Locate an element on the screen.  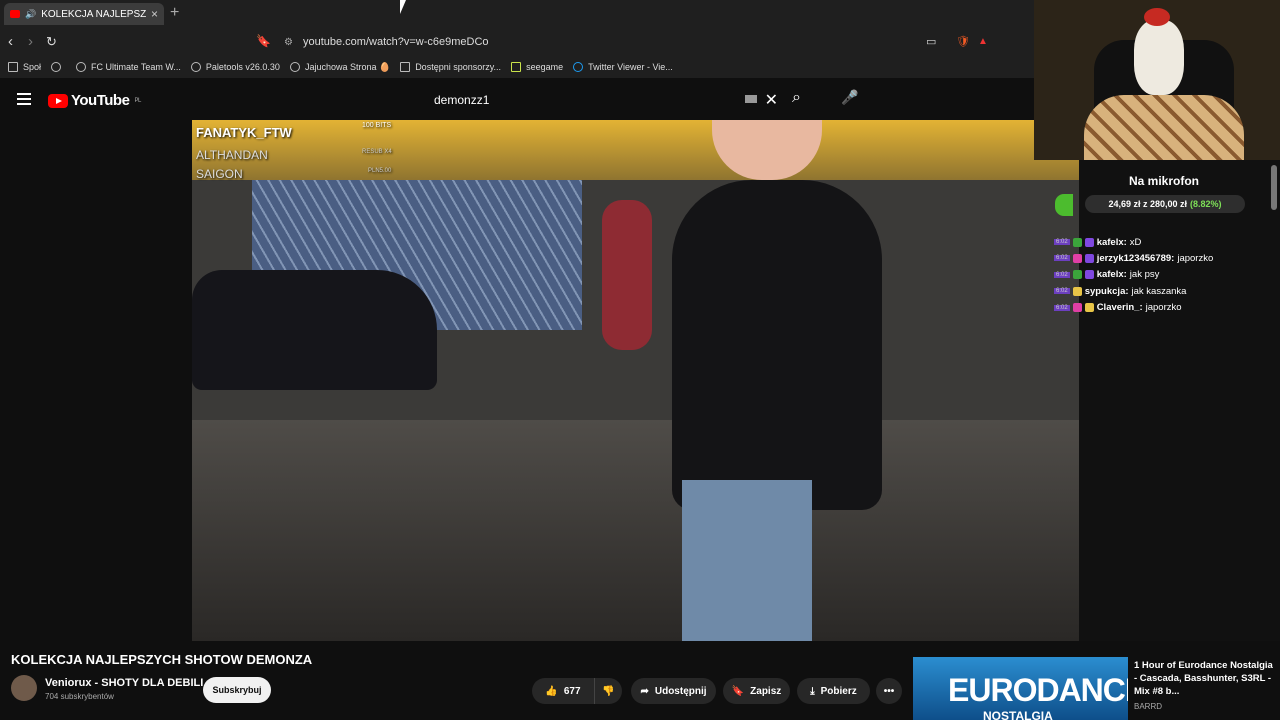
video-title: KOLEKCJA NAJLEPSZYCH SHOTOW DEMONZA is located at coordinates (162, 659).